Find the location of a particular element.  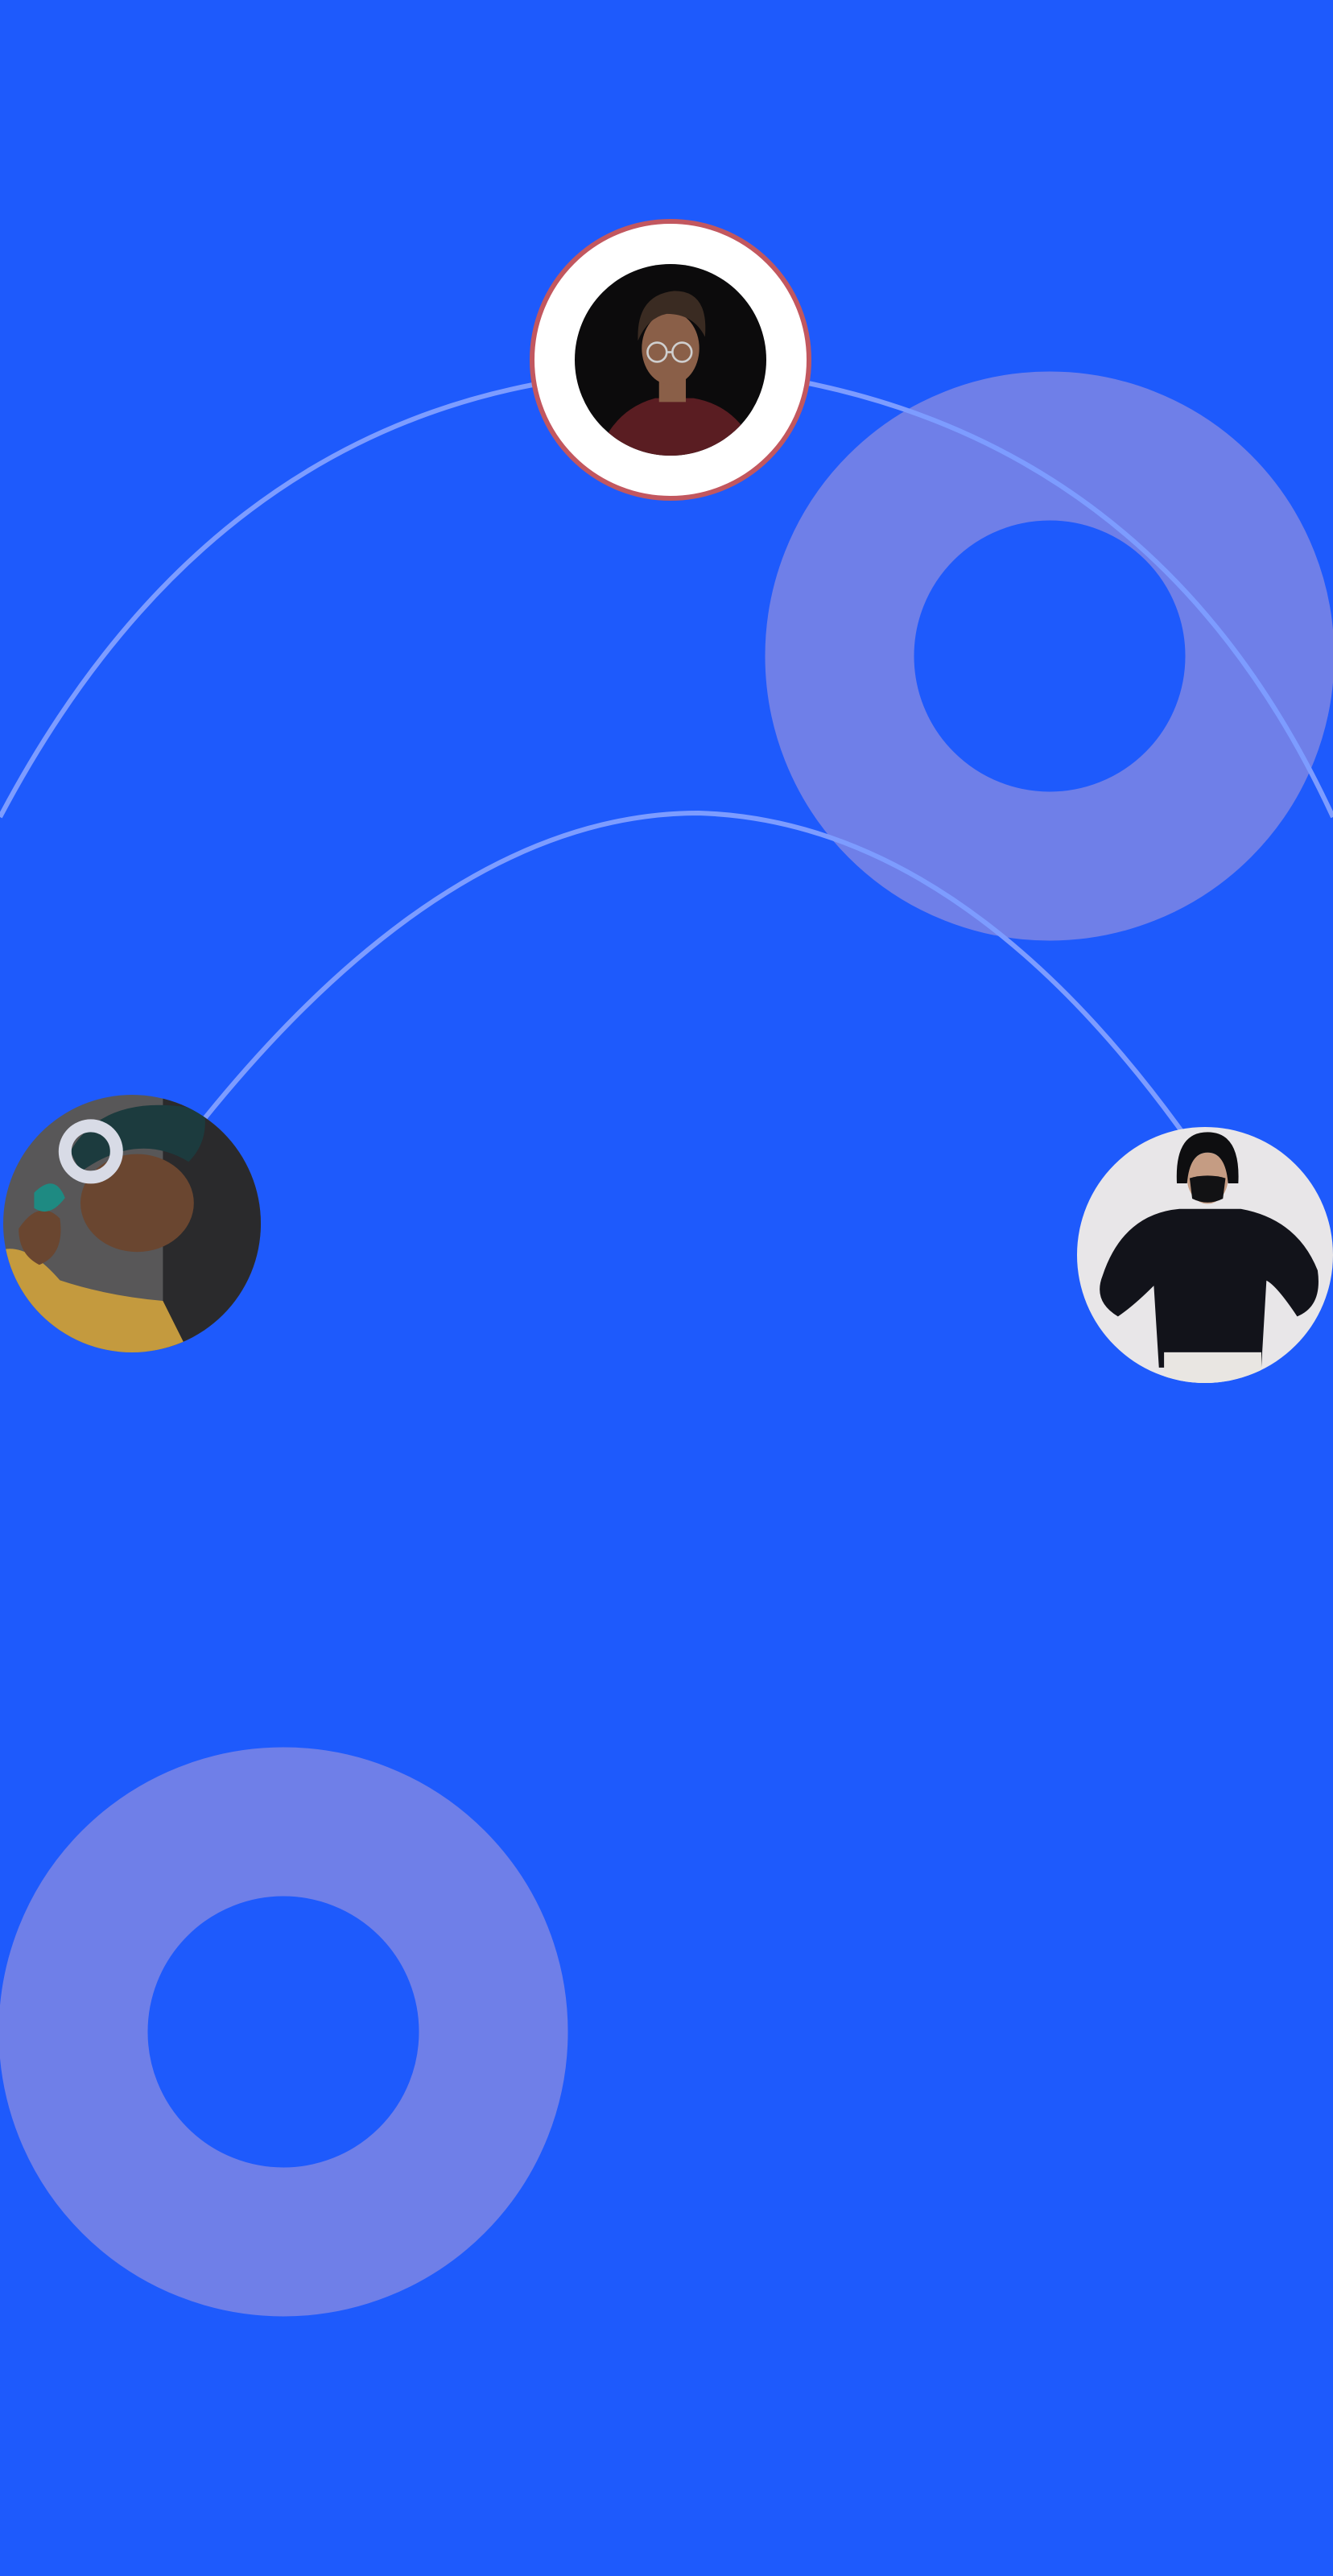

featured-avatar-portrait is located at coordinates (670, 360).